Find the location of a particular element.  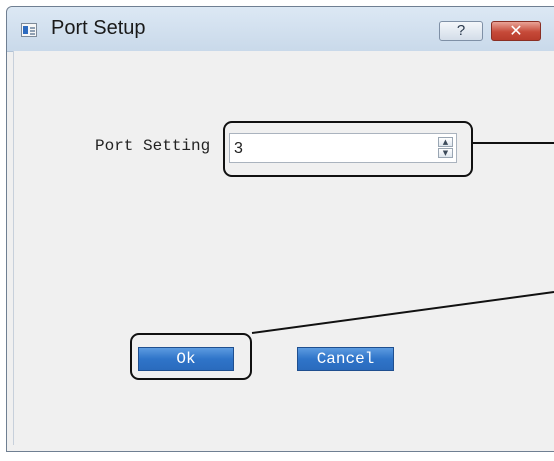

port-setting-label: Port Setting is located at coordinates (153, 146).